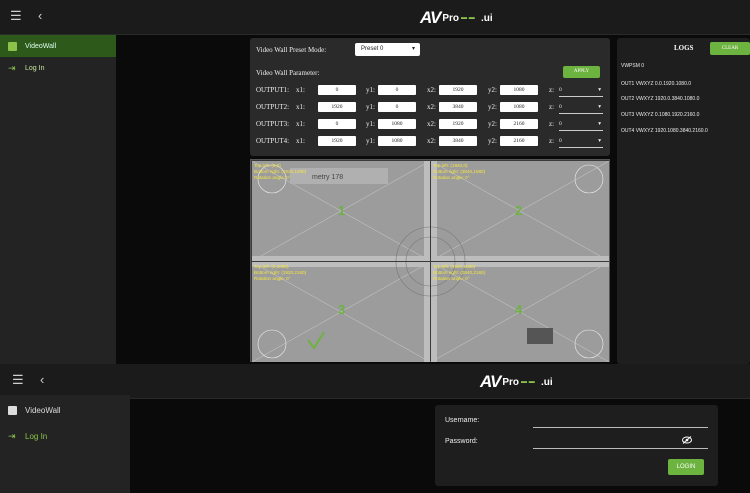 This screenshot has width=750, height=493. I want to click on preset-select: Preset 0 ▾, so click(387, 49).